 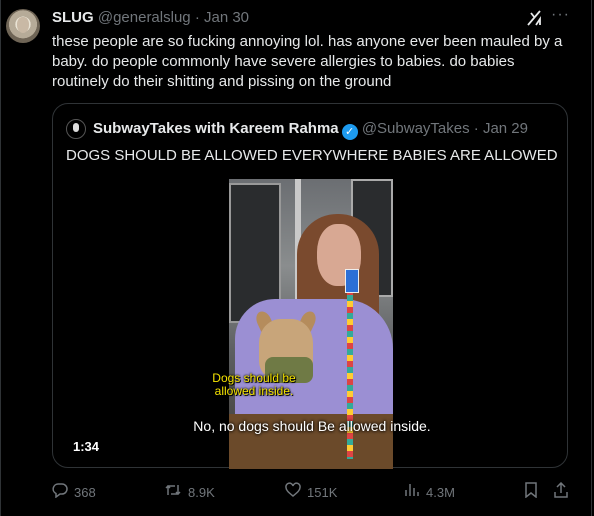 What do you see at coordinates (561, 492) in the screenshot?
I see `share-icon` at bounding box center [561, 492].